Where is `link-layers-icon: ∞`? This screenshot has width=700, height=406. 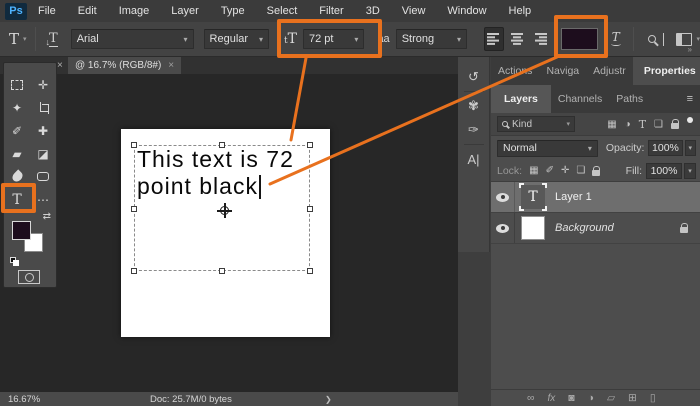 link-layers-icon: ∞ is located at coordinates (531, 398).